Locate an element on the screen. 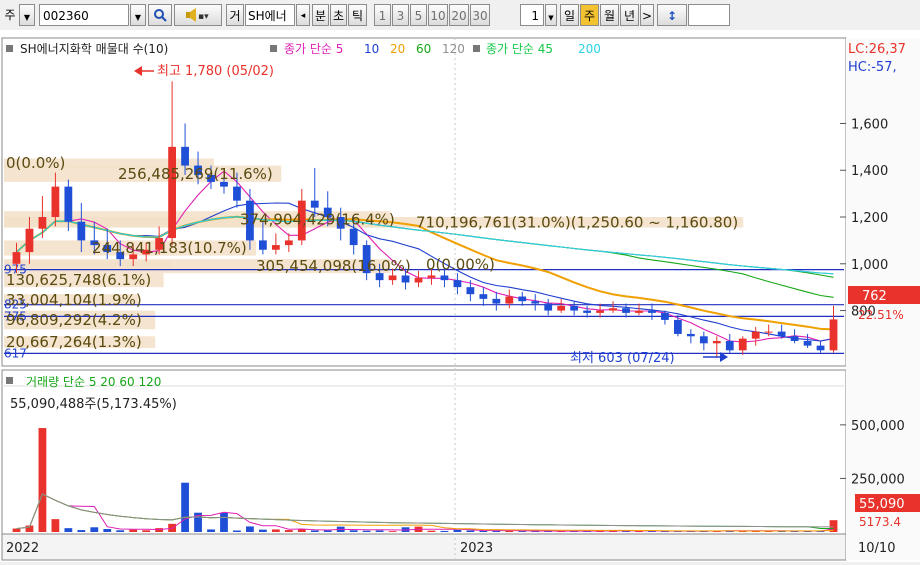  y-tick-label: 1,600 is located at coordinates (869, 124).